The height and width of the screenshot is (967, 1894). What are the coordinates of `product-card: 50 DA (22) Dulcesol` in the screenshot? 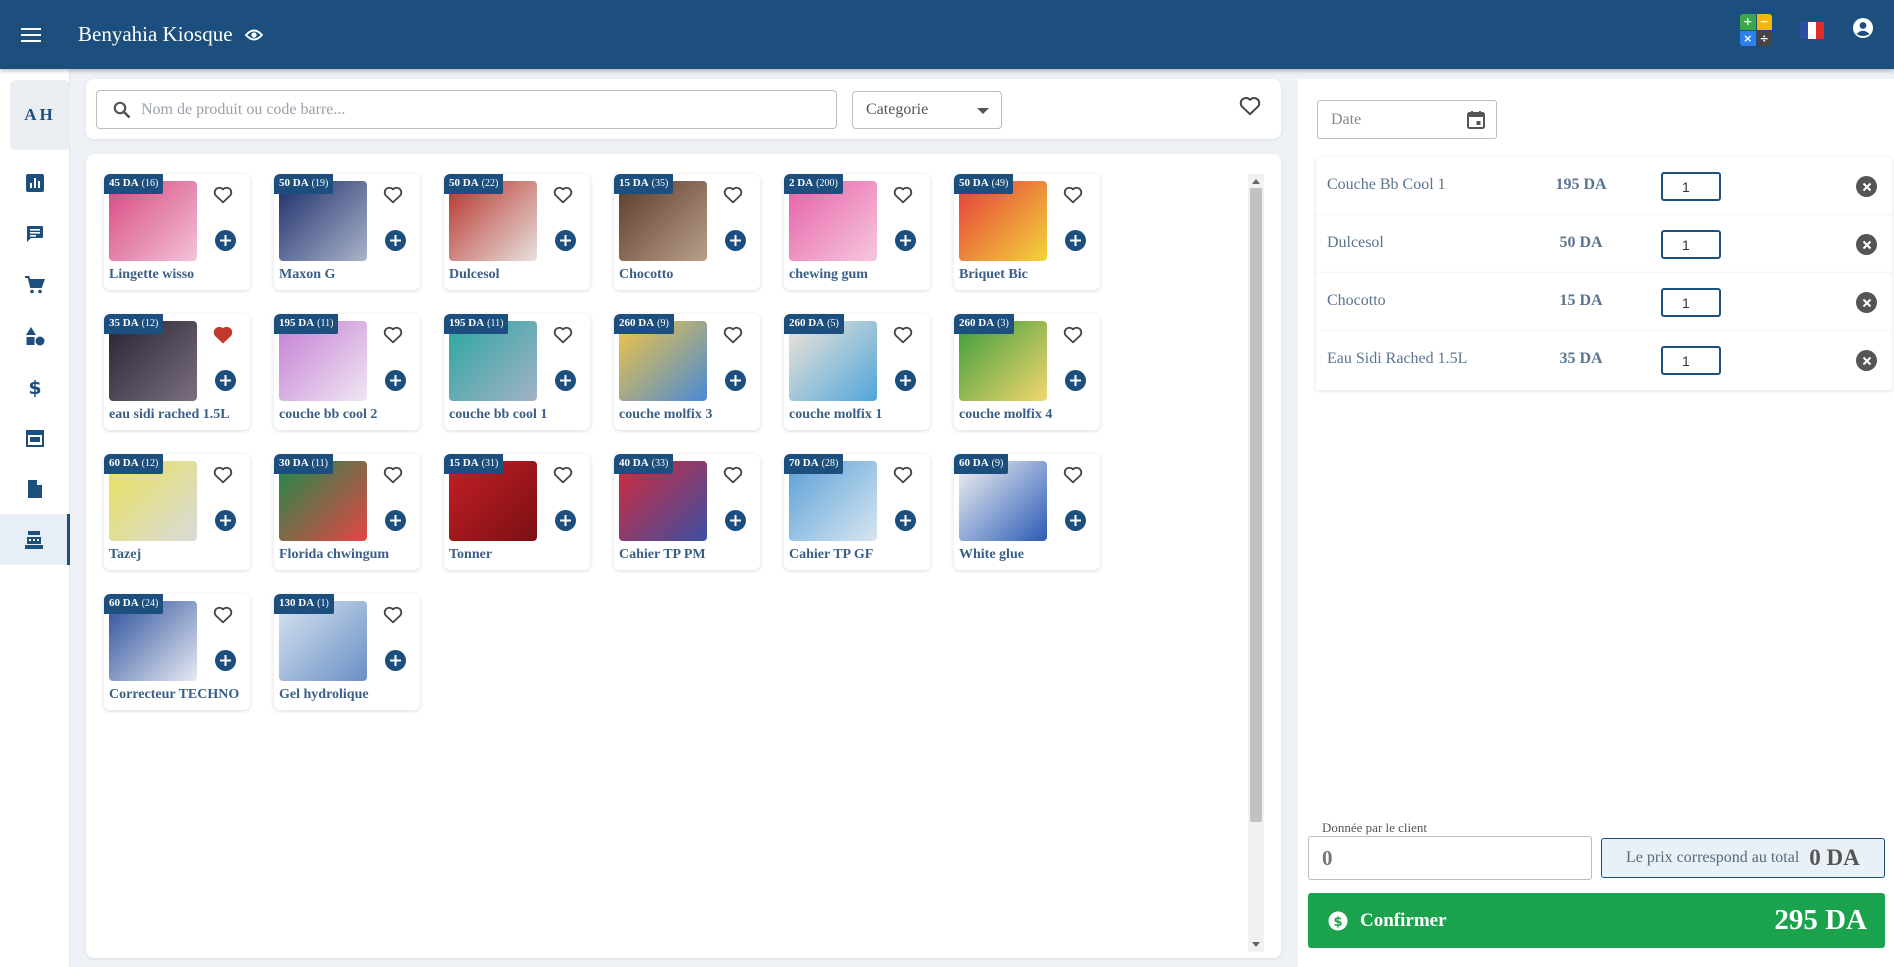 It's located at (517, 232).